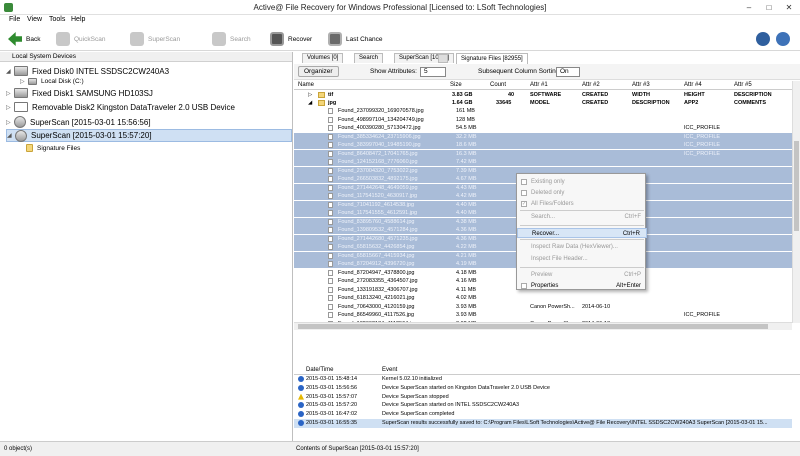 The height and width of the screenshot is (456, 800). Describe the element at coordinates (749, 8) in the screenshot. I see `minimize-button: –` at that location.